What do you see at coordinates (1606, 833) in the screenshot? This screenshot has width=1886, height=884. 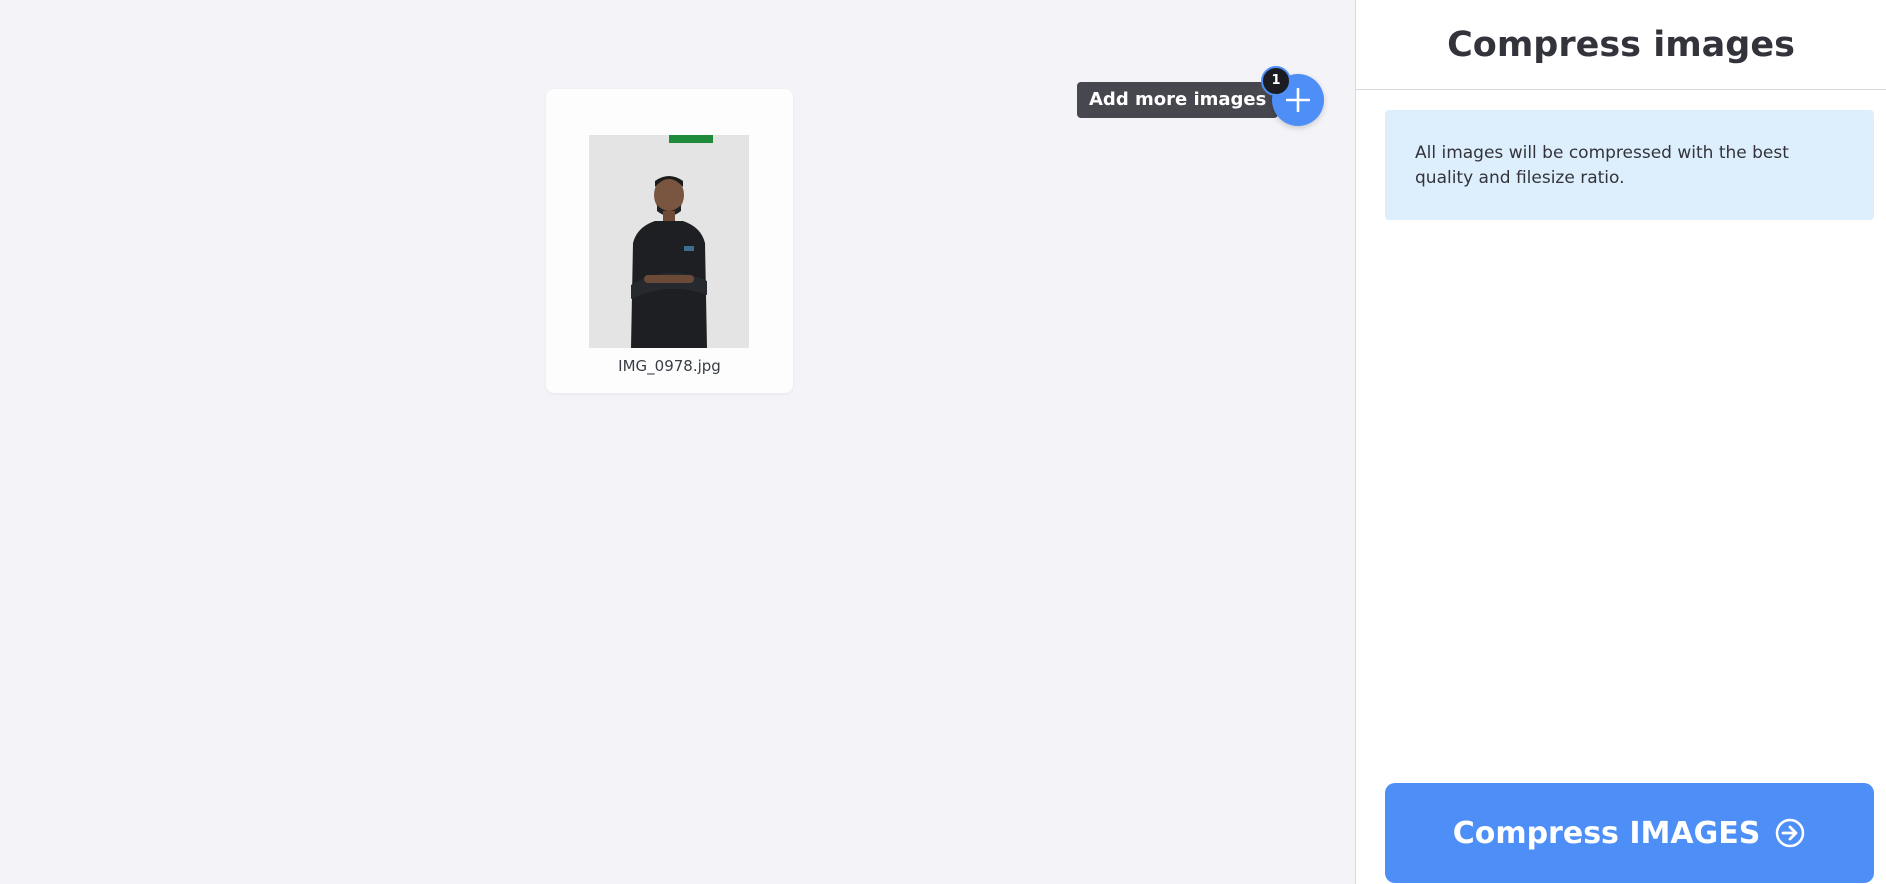 I see `compress-button-label: Compress IMAGES` at bounding box center [1606, 833].